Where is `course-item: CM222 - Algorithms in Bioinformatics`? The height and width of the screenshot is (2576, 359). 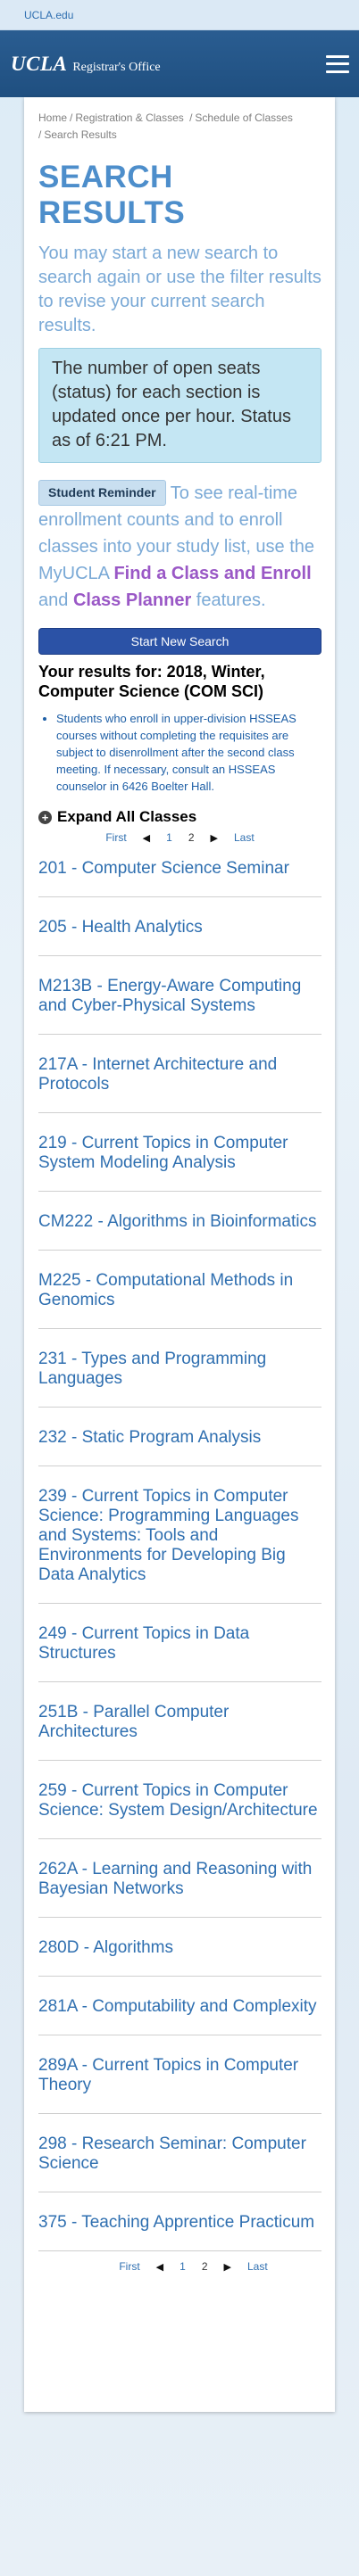 course-item: CM222 - Algorithms in Bioinformatics is located at coordinates (179, 1232).